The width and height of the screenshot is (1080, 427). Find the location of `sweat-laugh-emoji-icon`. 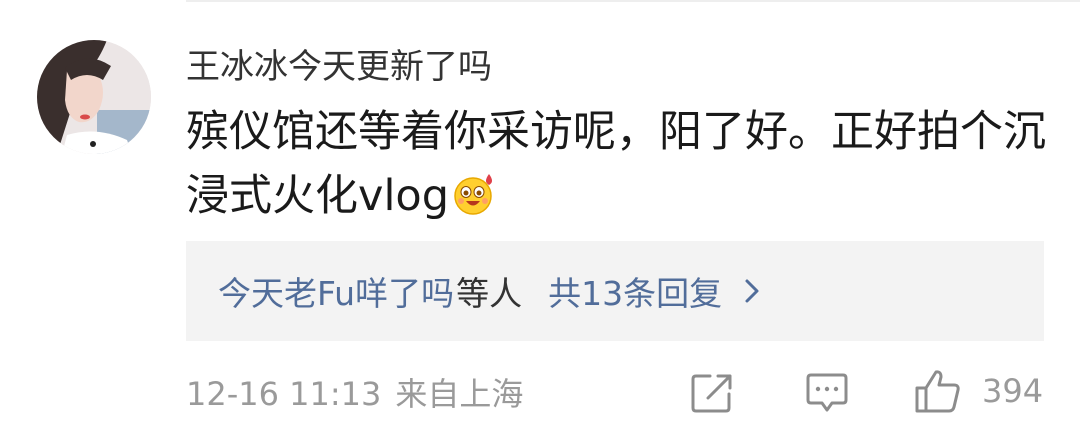

sweat-laugh-emoji-icon is located at coordinates (474, 193).